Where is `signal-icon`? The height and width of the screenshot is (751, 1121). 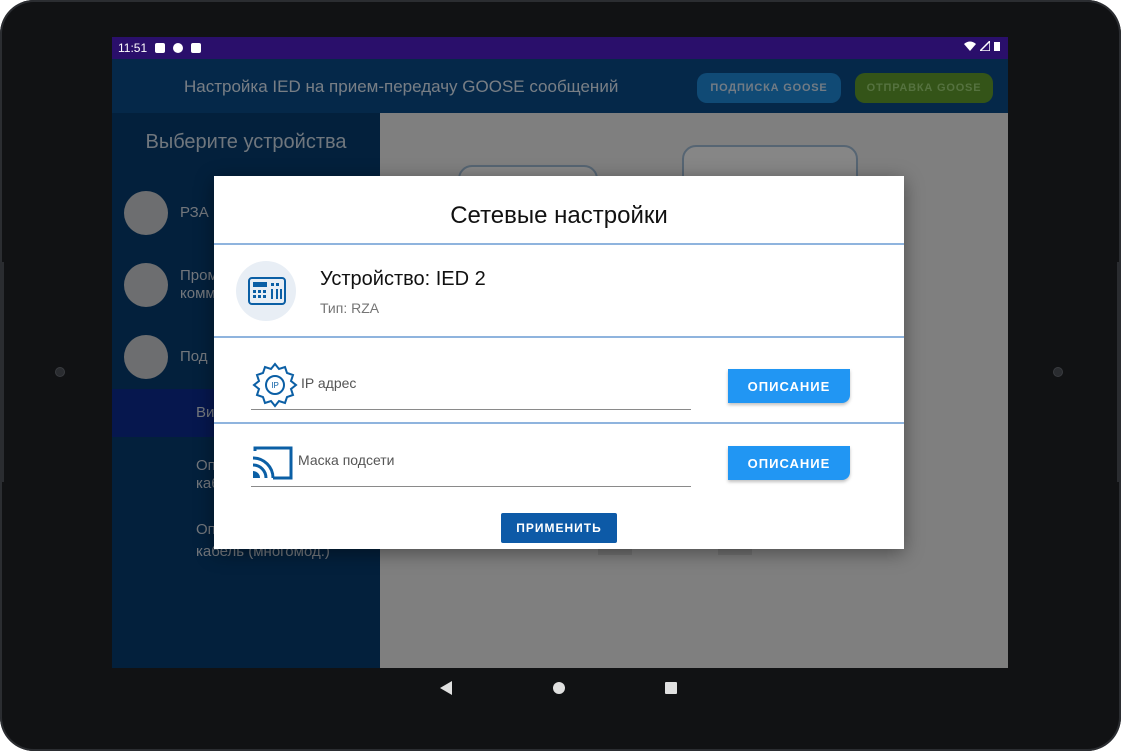 signal-icon is located at coordinates (985, 46).